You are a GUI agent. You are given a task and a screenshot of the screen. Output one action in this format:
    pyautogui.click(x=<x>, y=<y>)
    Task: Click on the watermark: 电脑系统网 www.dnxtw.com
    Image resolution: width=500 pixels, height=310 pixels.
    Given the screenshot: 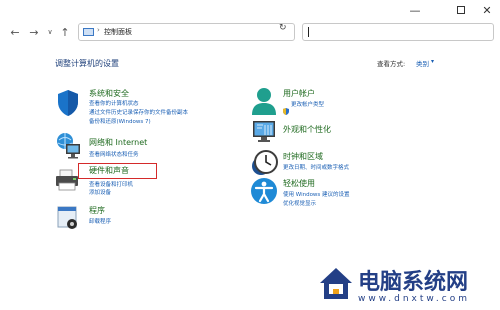 What is the action you would take?
    pyautogui.click(x=409, y=286)
    